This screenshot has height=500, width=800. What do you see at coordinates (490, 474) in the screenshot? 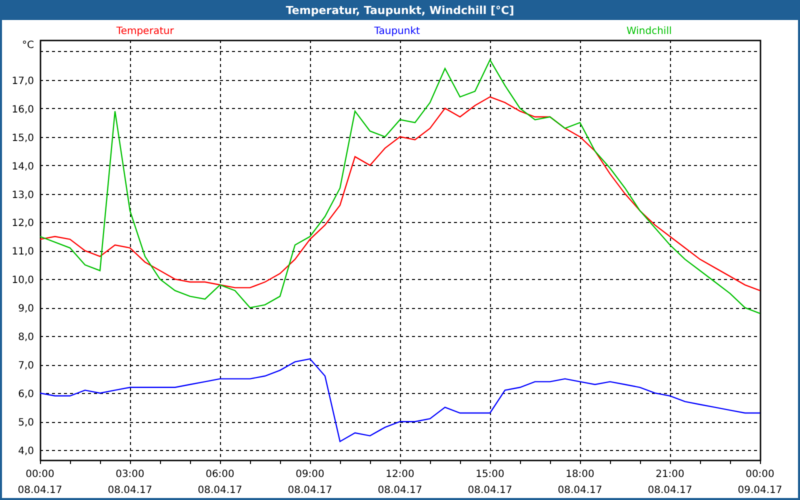
I see `x-axis-time-label: 15:00` at bounding box center [490, 474].